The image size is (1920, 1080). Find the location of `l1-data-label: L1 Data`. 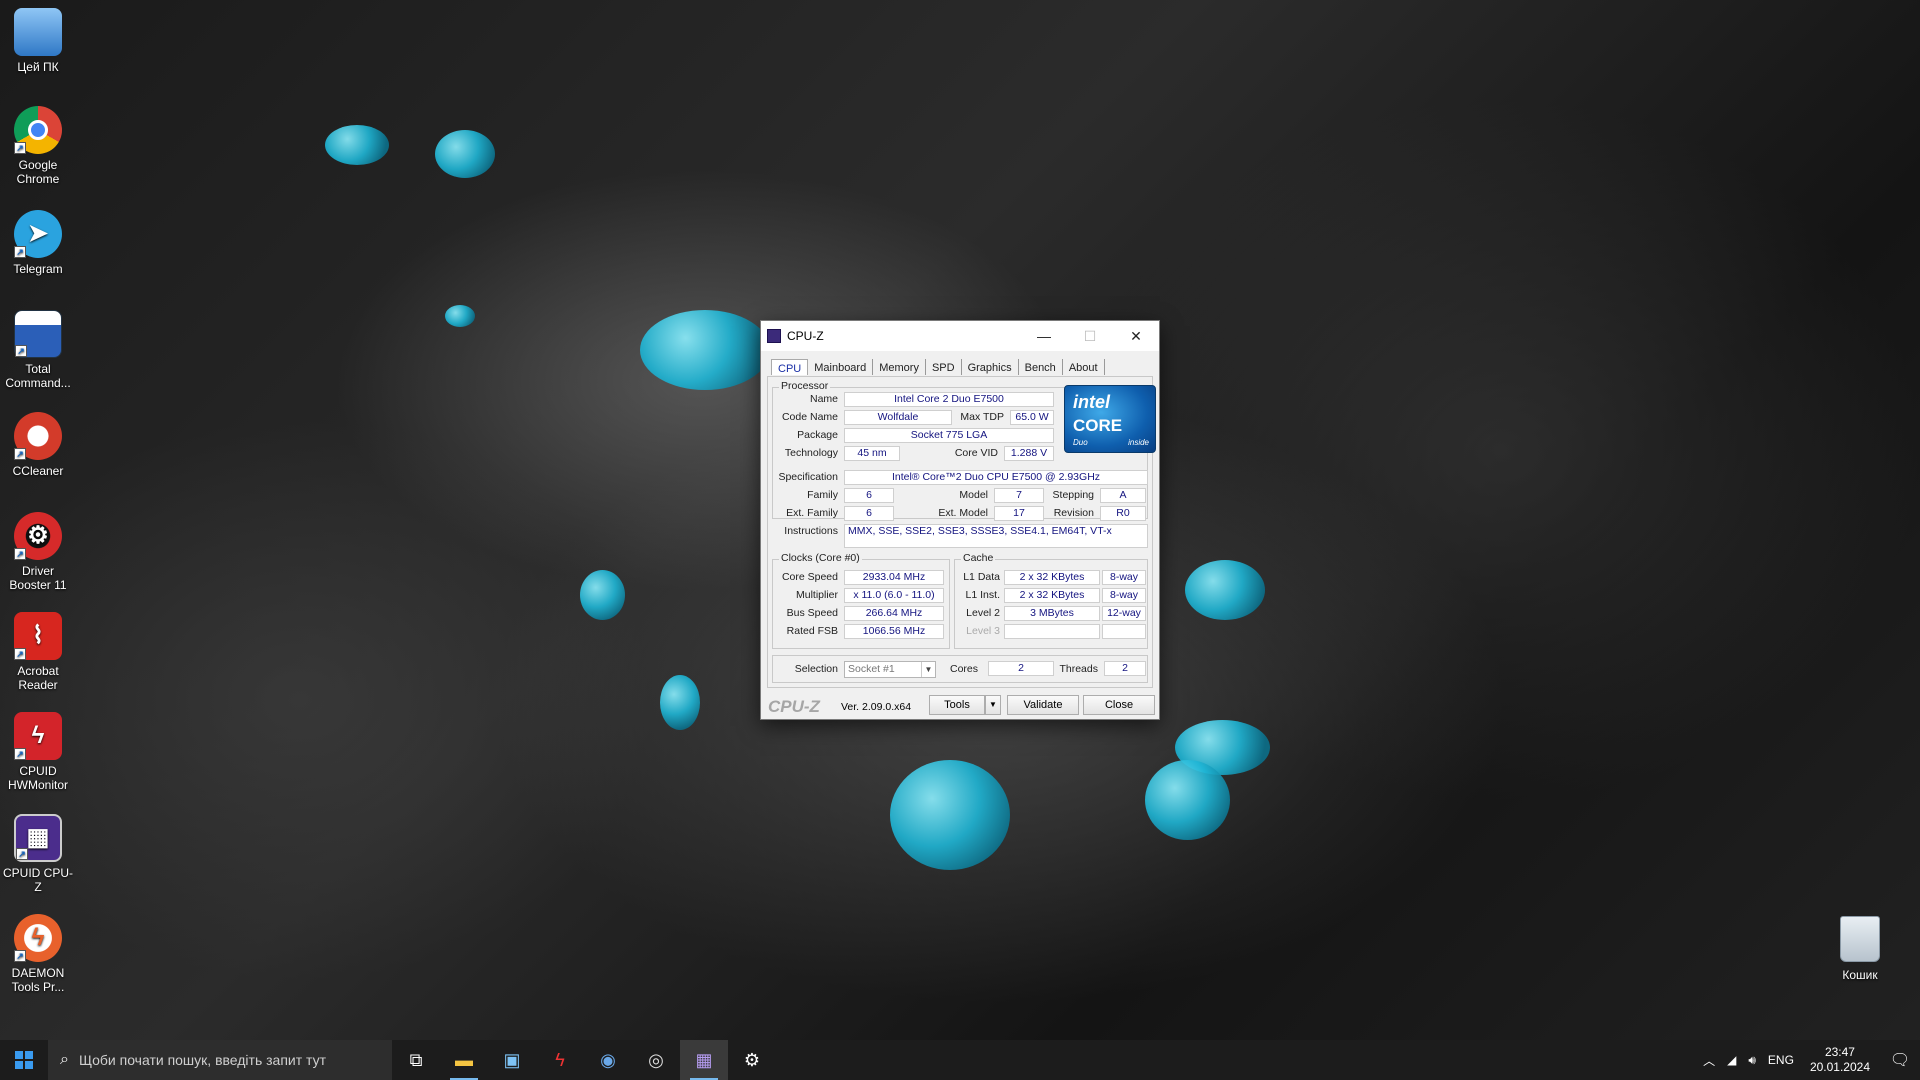

l1-data-label: L1 Data is located at coordinates (981, 577).